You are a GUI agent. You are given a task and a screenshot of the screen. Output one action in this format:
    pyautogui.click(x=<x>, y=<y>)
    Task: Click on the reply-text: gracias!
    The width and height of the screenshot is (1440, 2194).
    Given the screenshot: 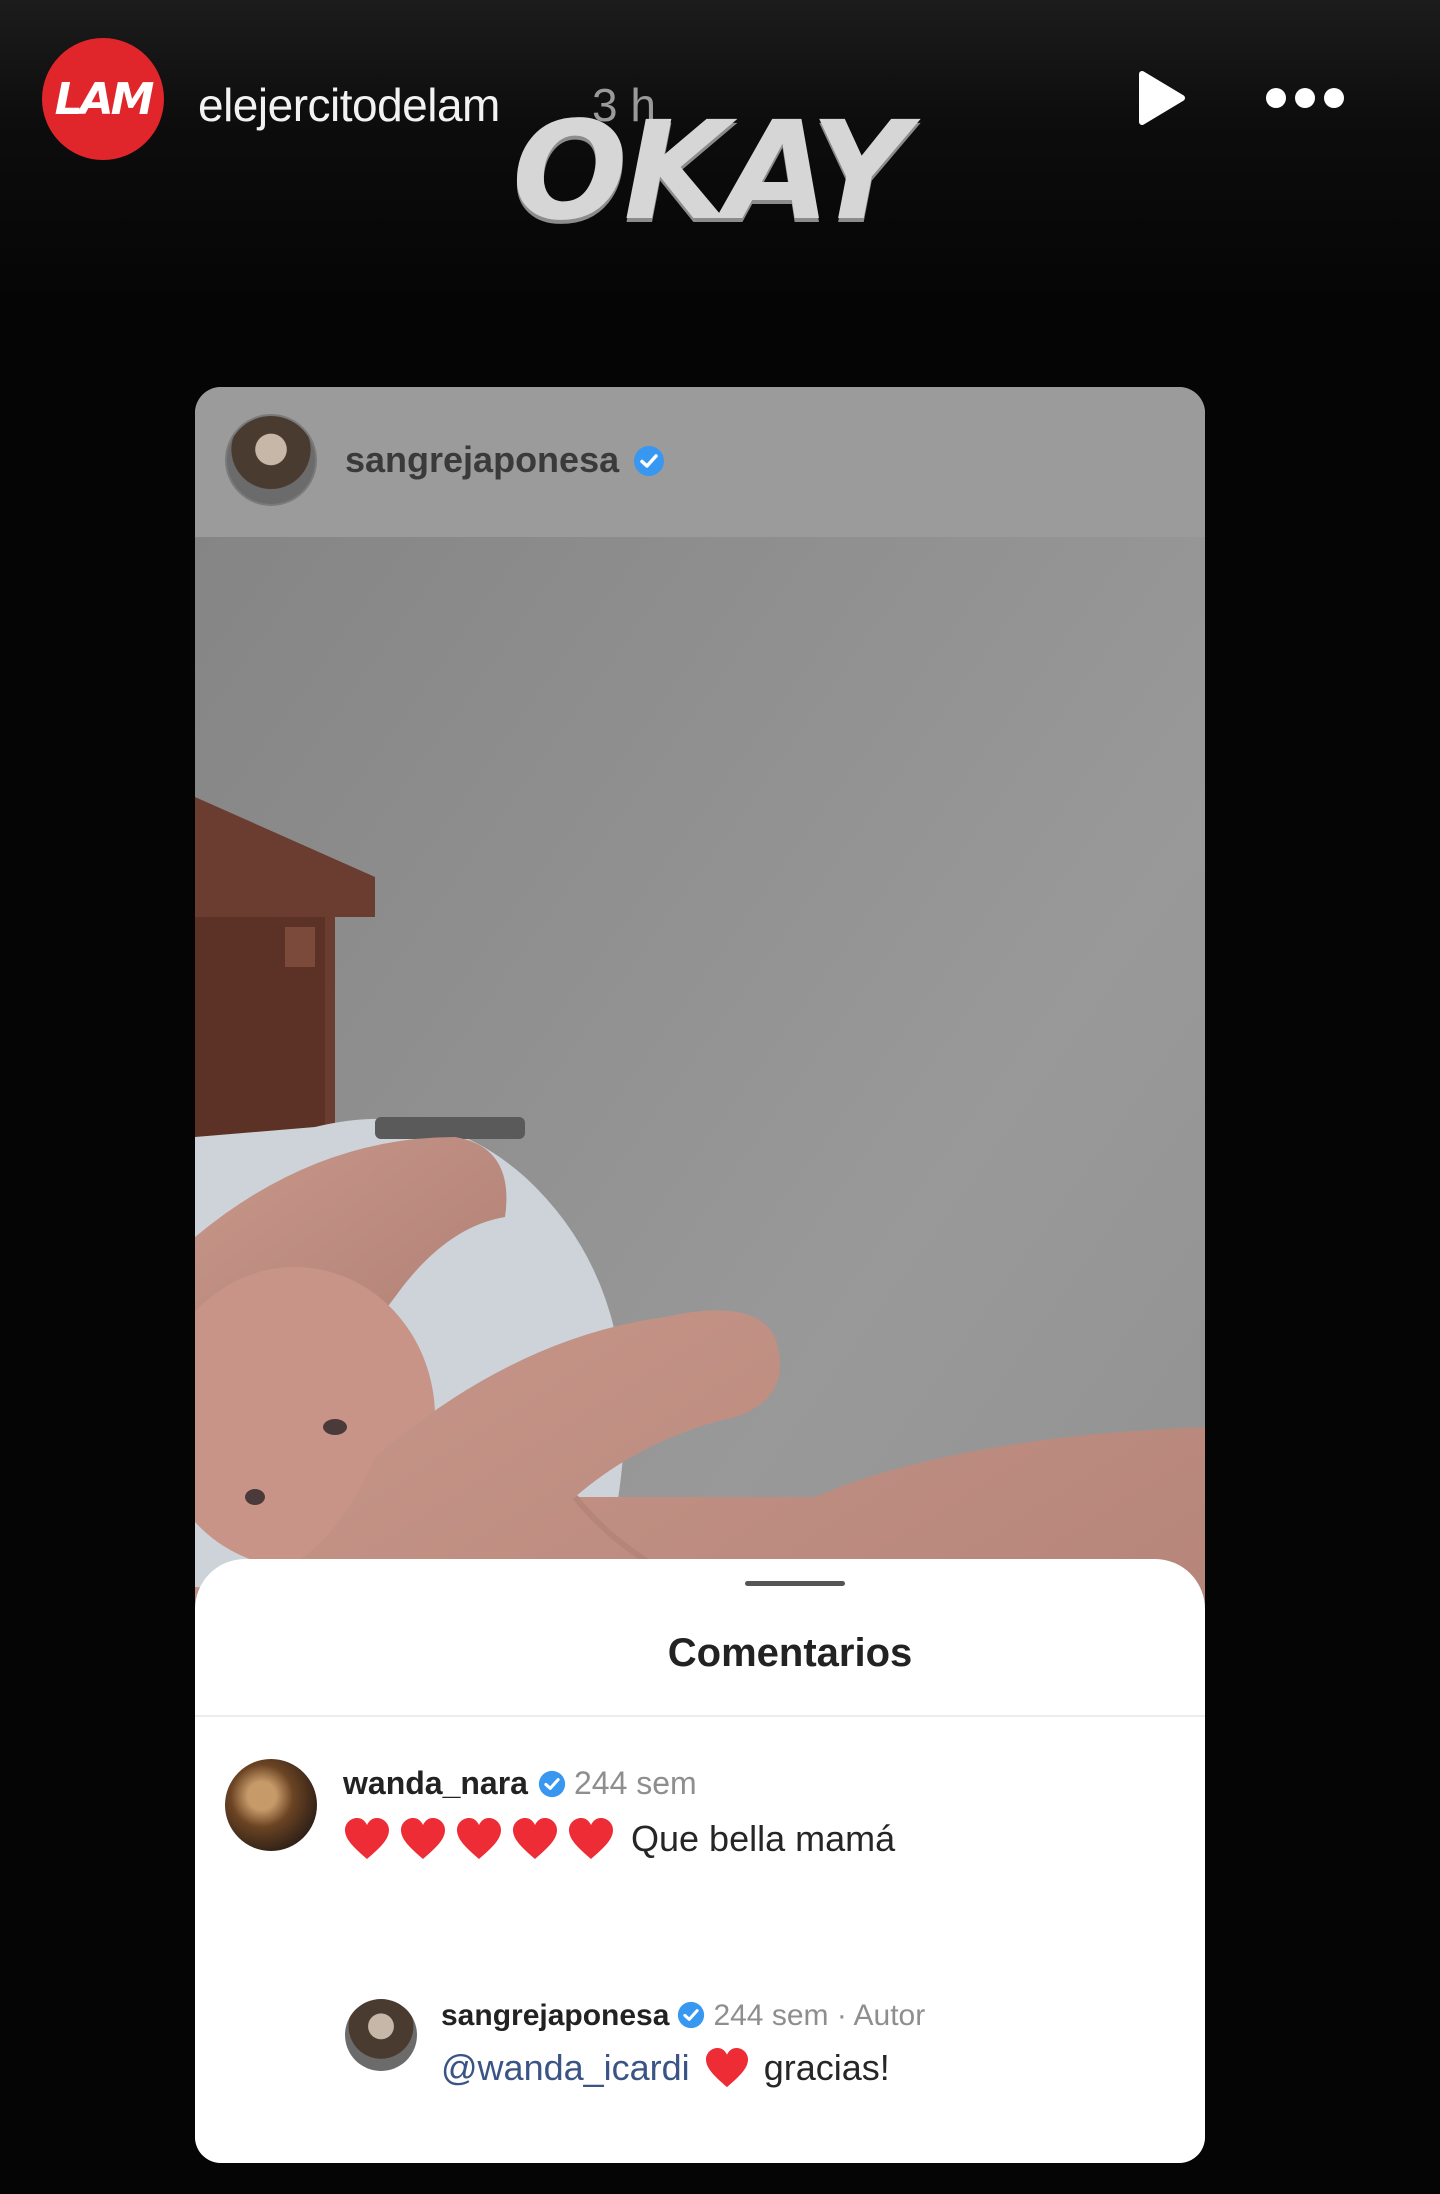 What is the action you would take?
    pyautogui.click(x=826, y=2067)
    